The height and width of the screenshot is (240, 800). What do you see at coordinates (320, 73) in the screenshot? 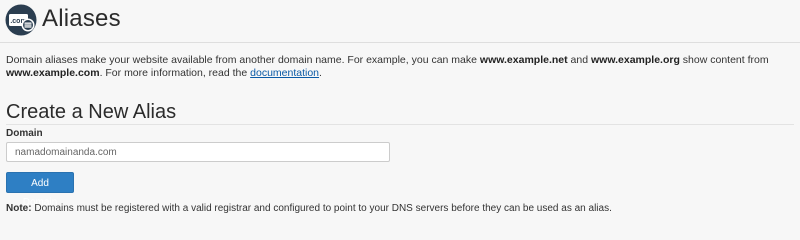
I see `intro-text: .` at bounding box center [320, 73].